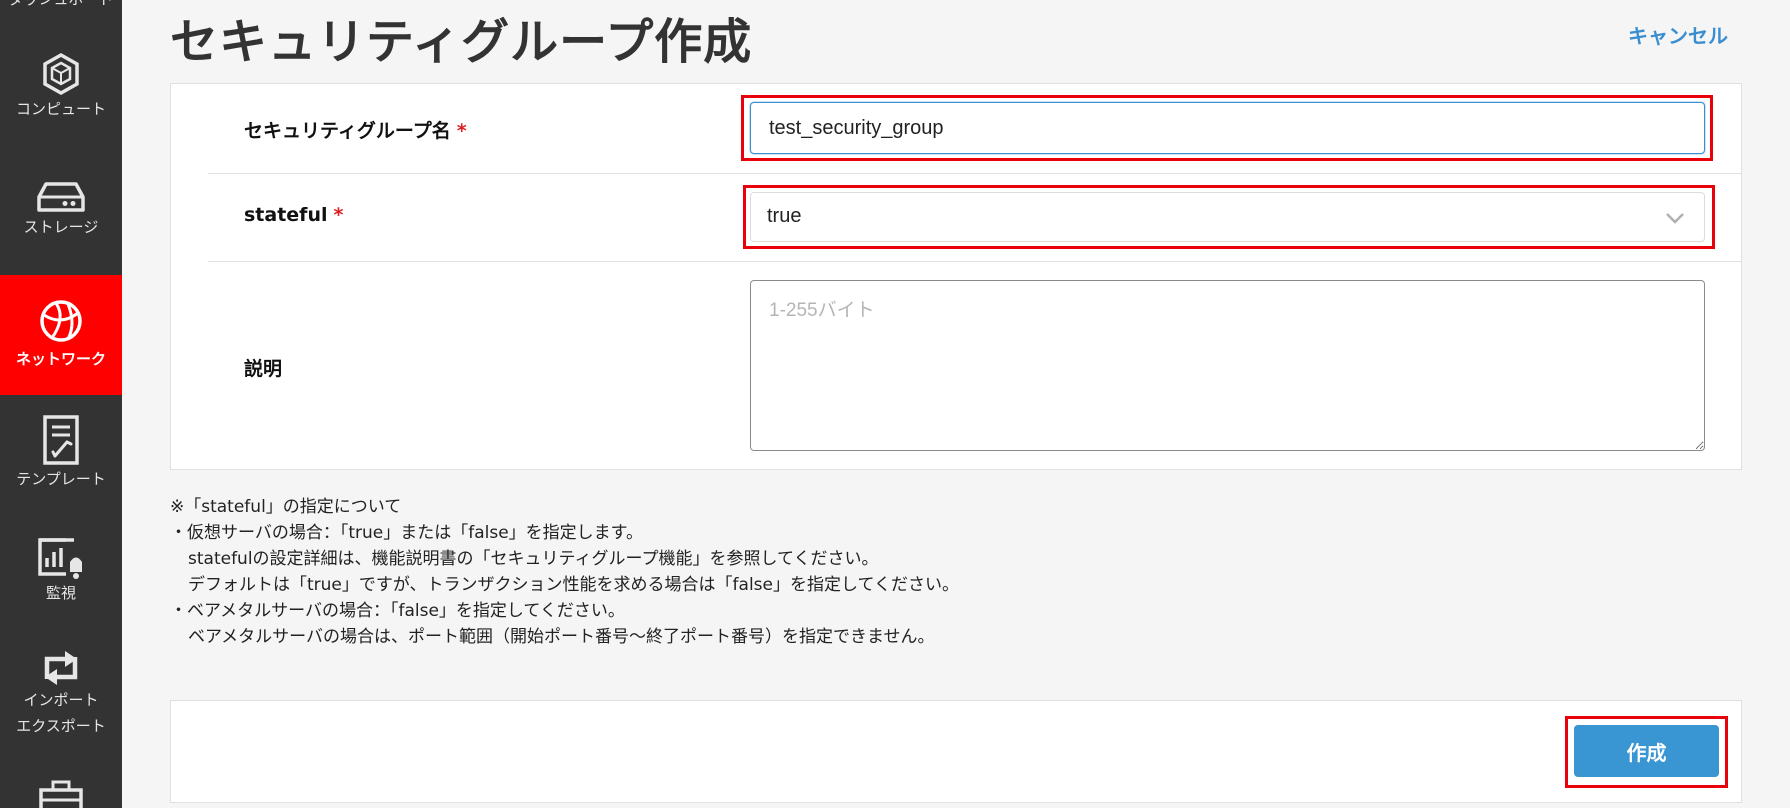  Describe the element at coordinates (61, 440) in the screenshot. I see `template-document-icon` at that location.